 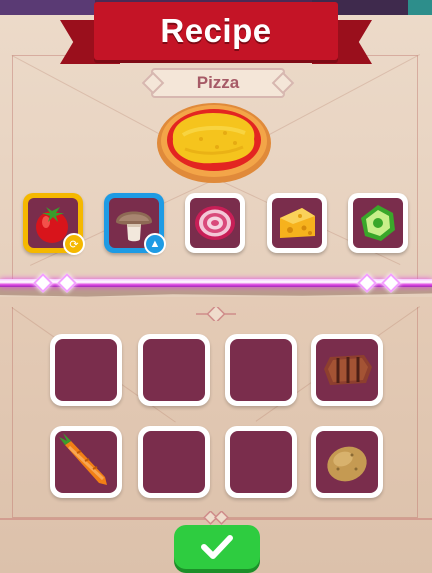 I want to click on checkmark-icon, so click(x=217, y=547).